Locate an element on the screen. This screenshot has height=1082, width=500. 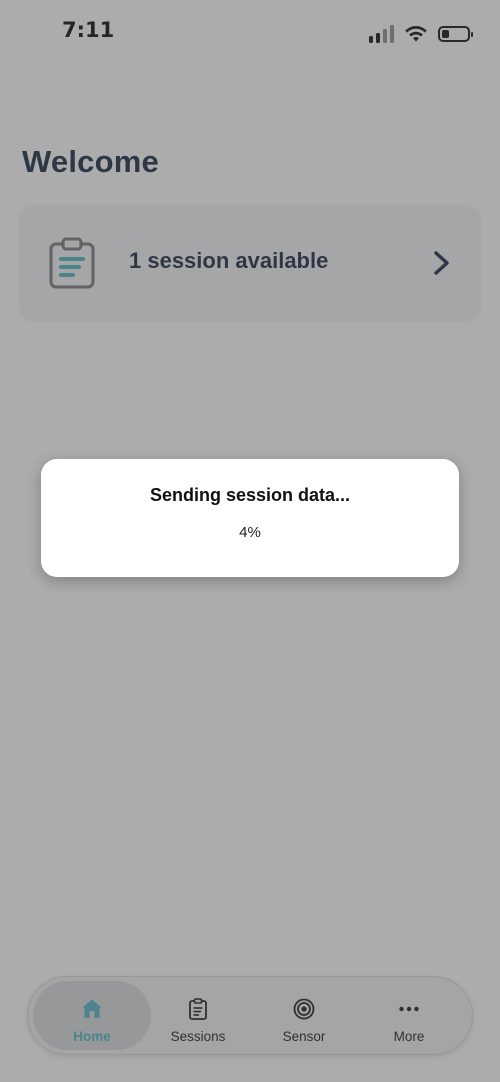
sending-progress-dialog: Sending session data... 4% is located at coordinates (250, 518).